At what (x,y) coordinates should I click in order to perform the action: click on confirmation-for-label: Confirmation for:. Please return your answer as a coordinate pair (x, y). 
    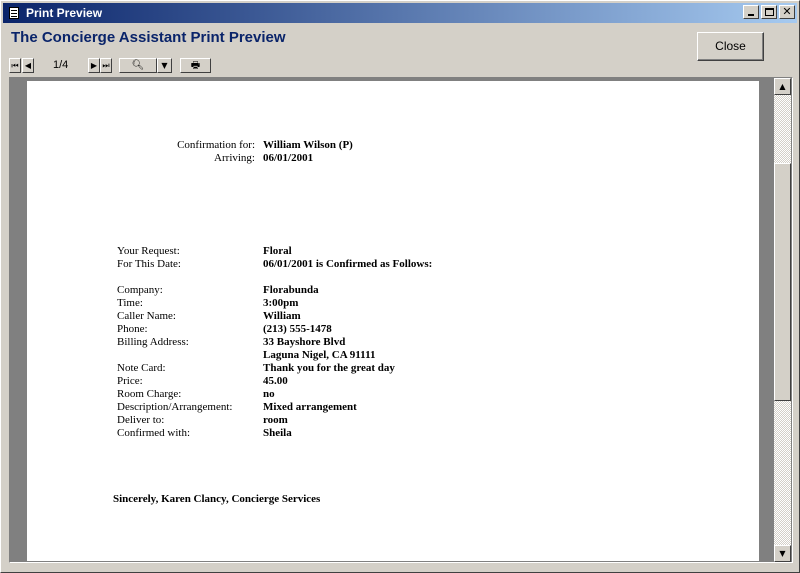
    Looking at the image, I should click on (216, 145).